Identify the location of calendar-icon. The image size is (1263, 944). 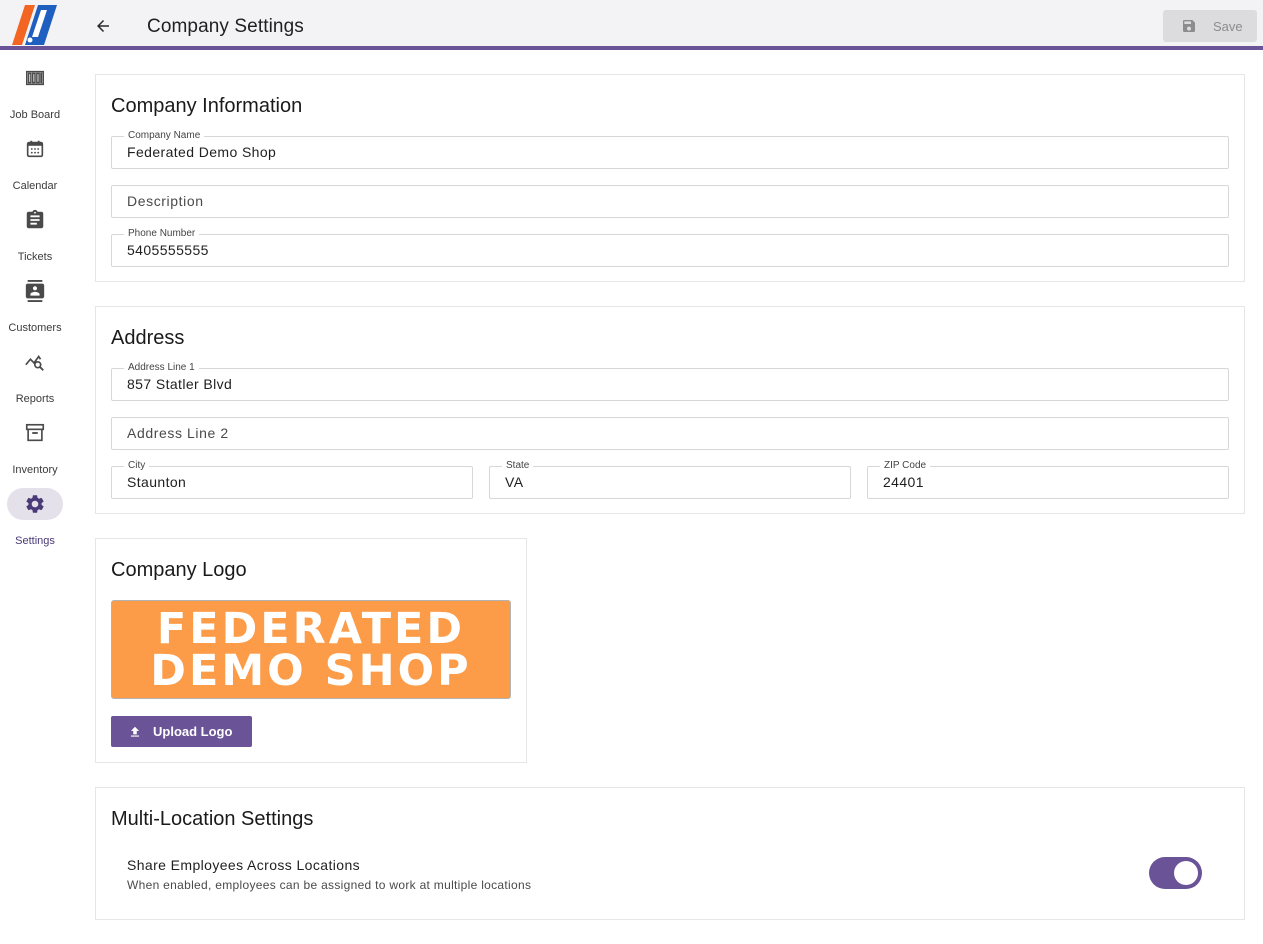
(35, 149).